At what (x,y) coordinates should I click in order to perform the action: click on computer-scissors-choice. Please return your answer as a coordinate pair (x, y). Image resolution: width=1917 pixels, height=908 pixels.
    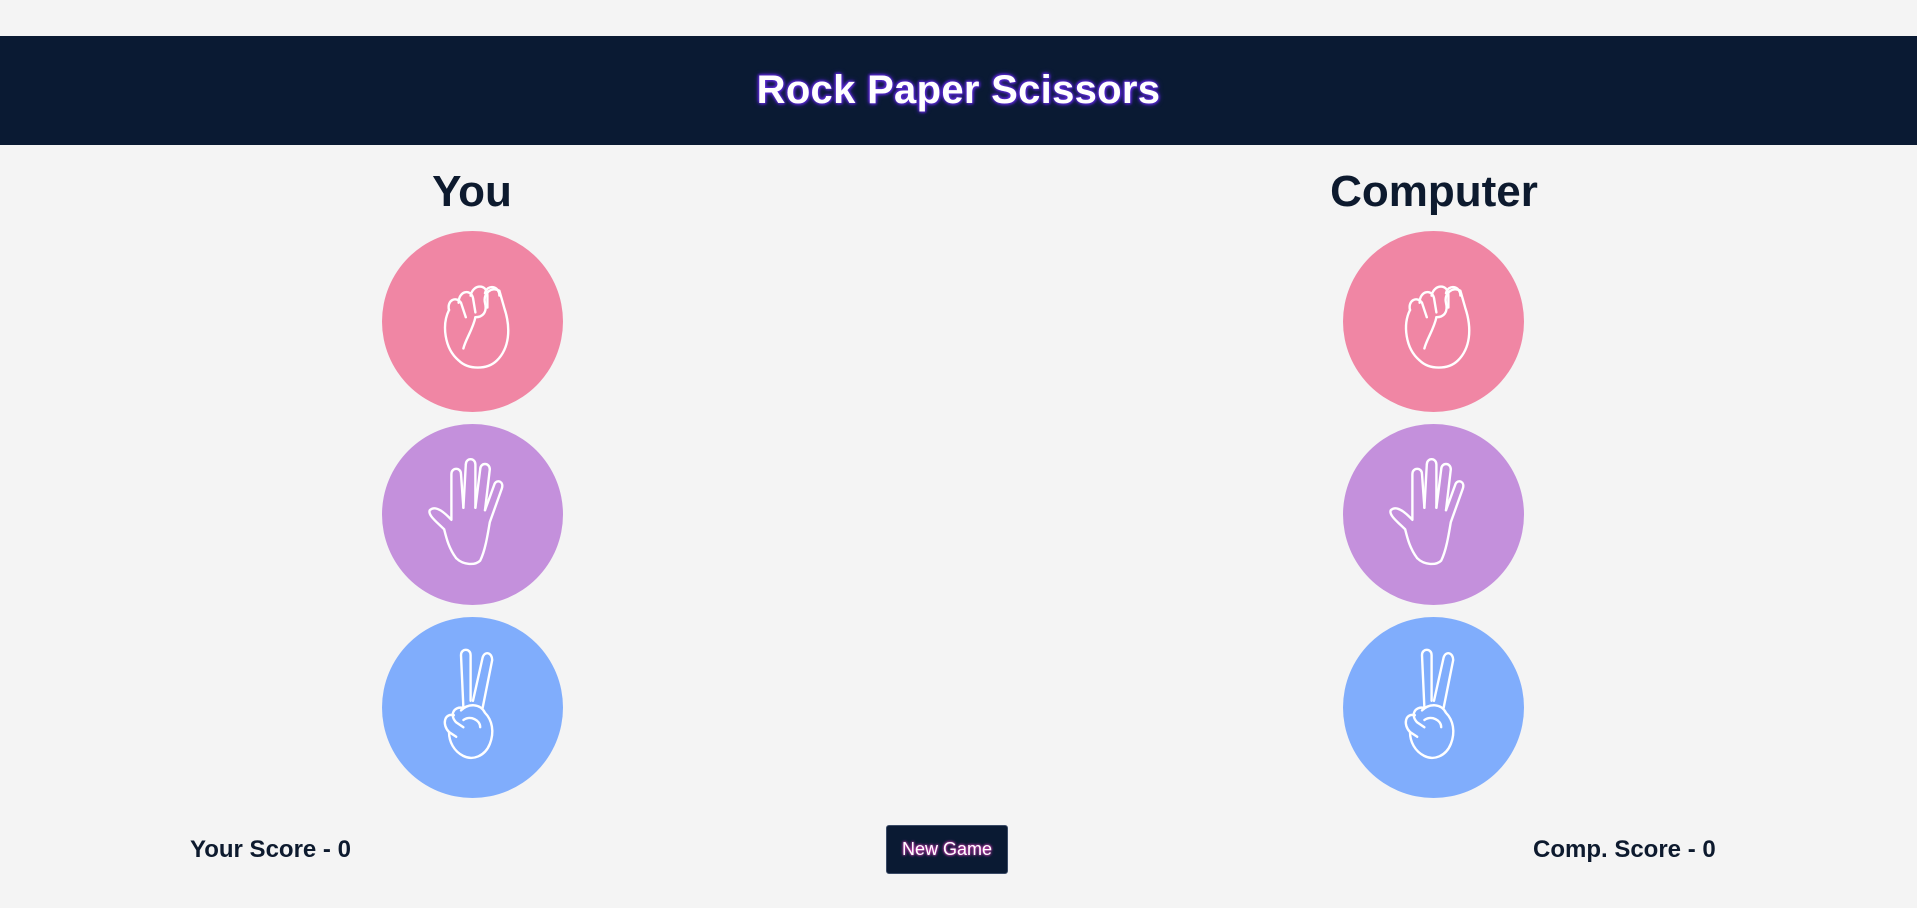
    Looking at the image, I should click on (1433, 707).